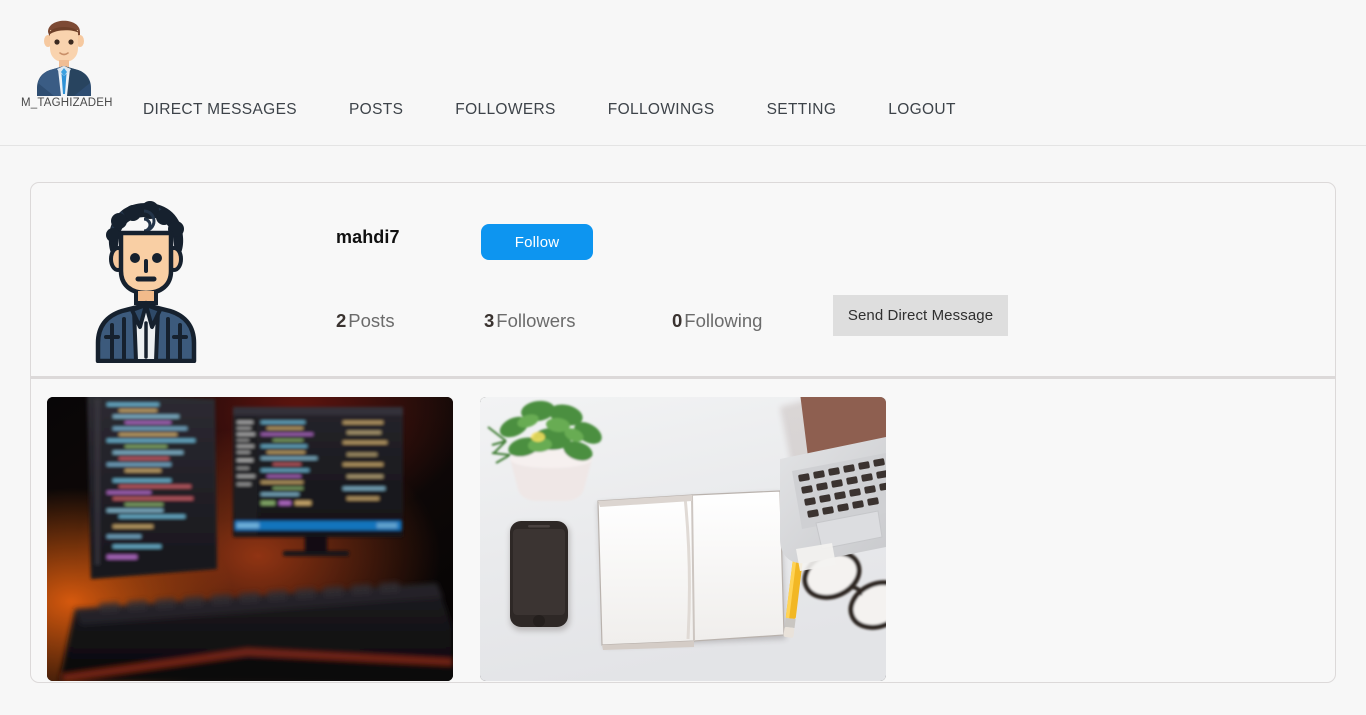 This screenshot has width=1366, height=715. I want to click on stat-posts-label: Posts, so click(371, 320).